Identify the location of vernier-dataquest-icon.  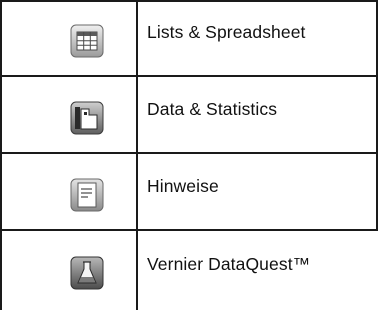
(87, 273).